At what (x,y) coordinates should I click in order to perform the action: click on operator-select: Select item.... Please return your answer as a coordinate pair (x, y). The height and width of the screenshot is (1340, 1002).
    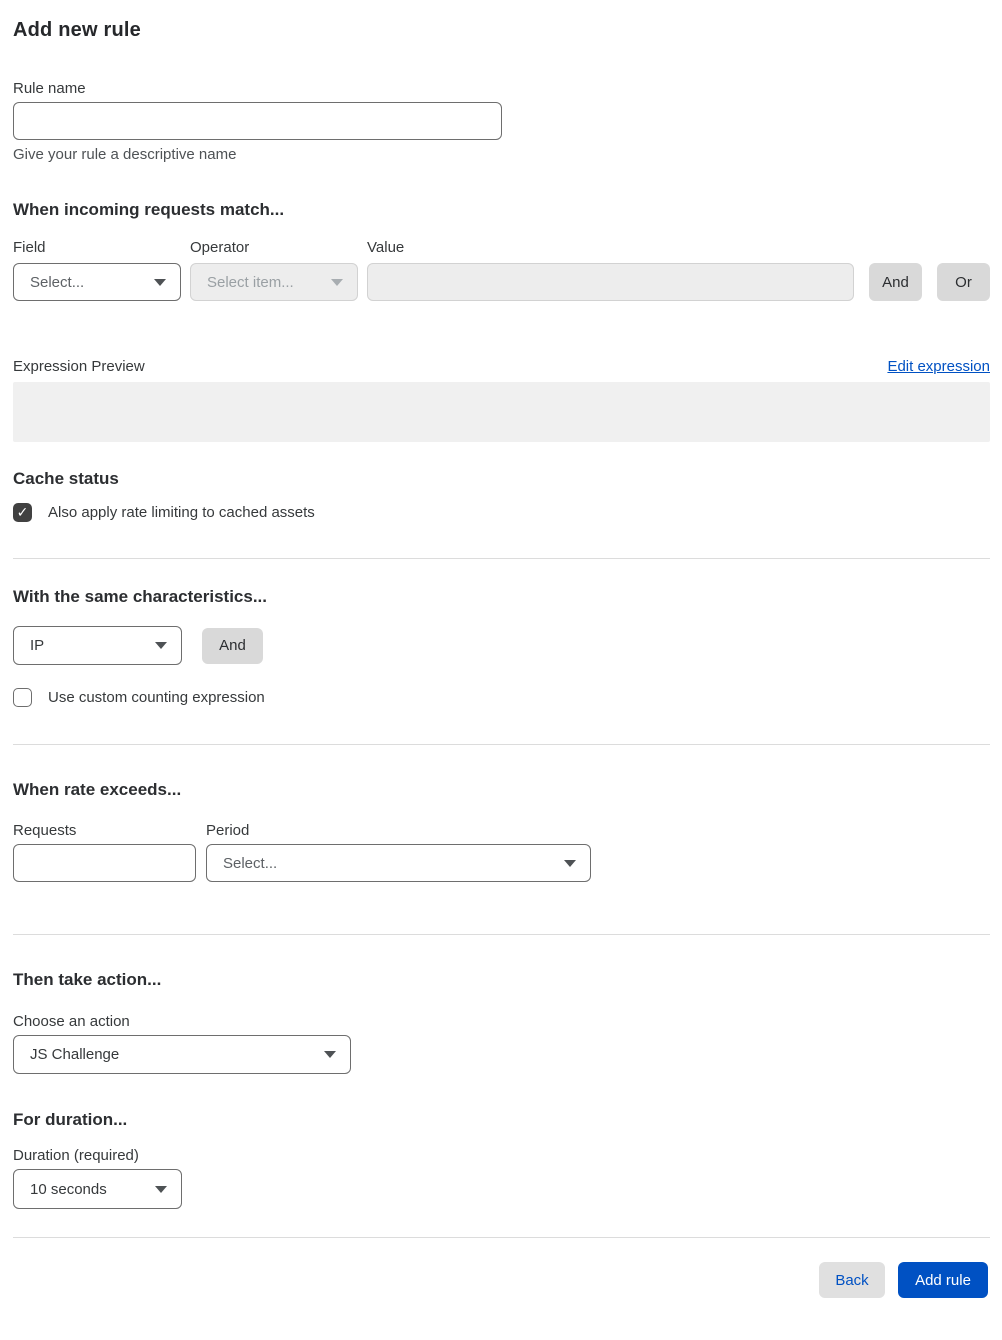
    Looking at the image, I should click on (274, 282).